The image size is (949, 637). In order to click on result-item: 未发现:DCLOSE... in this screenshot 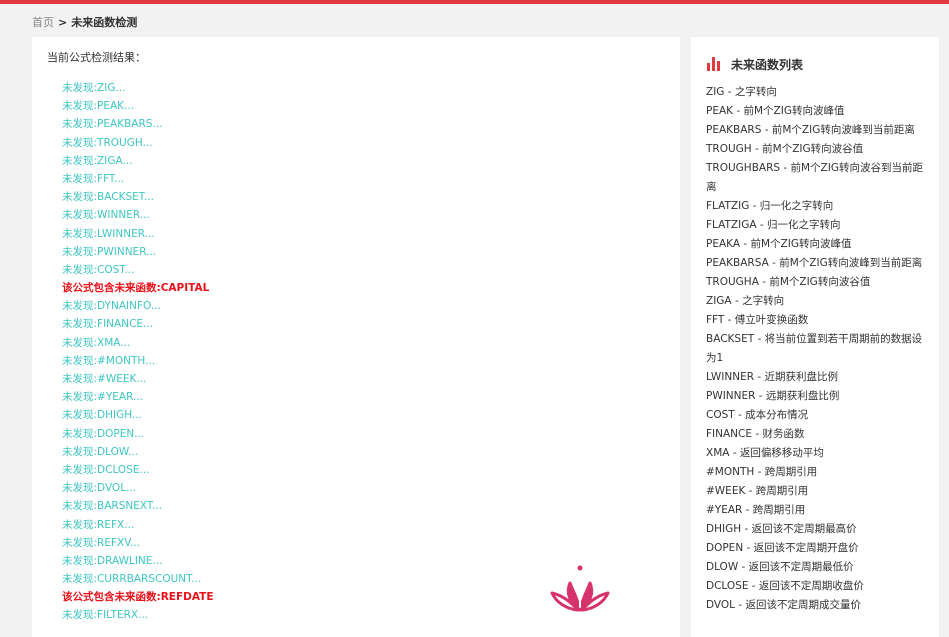, I will do `click(106, 469)`.